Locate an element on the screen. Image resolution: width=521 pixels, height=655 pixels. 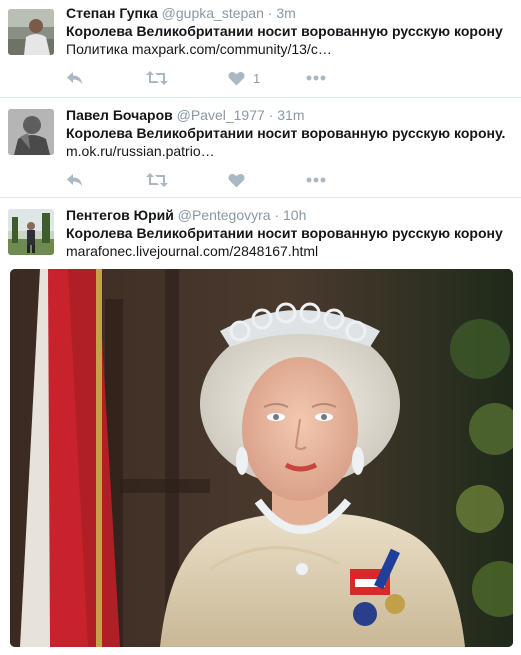
like-button: 1 is located at coordinates (244, 78).